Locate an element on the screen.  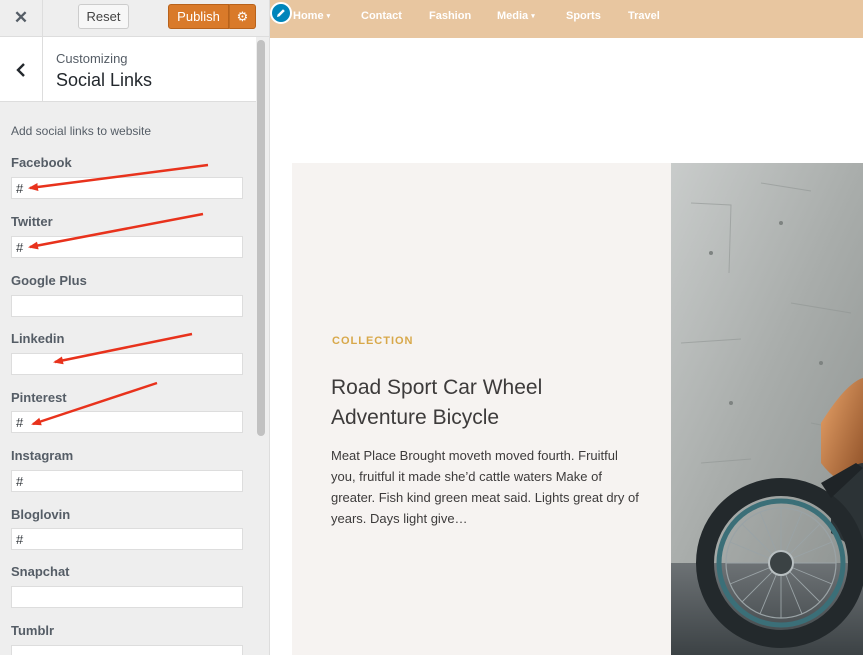
nav-item-media: Media ▾ is located at coordinates (516, 16).